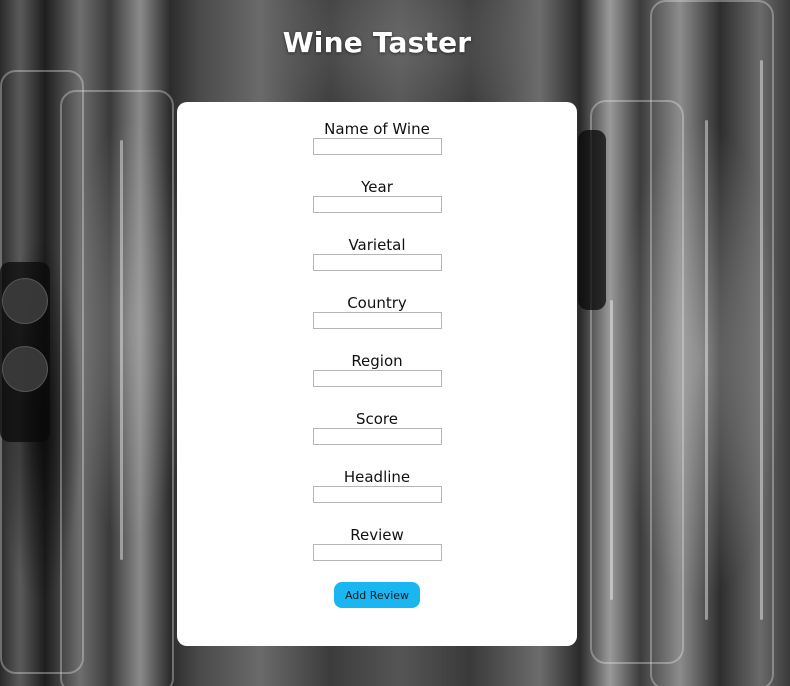 The height and width of the screenshot is (686, 790). I want to click on review-label: Review, so click(377, 535).